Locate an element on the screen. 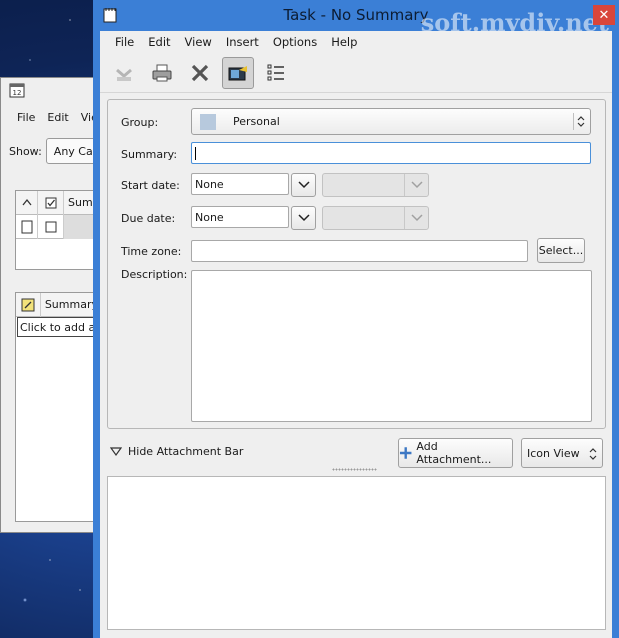 The image size is (619, 638). memo-icon is located at coordinates (28, 304).